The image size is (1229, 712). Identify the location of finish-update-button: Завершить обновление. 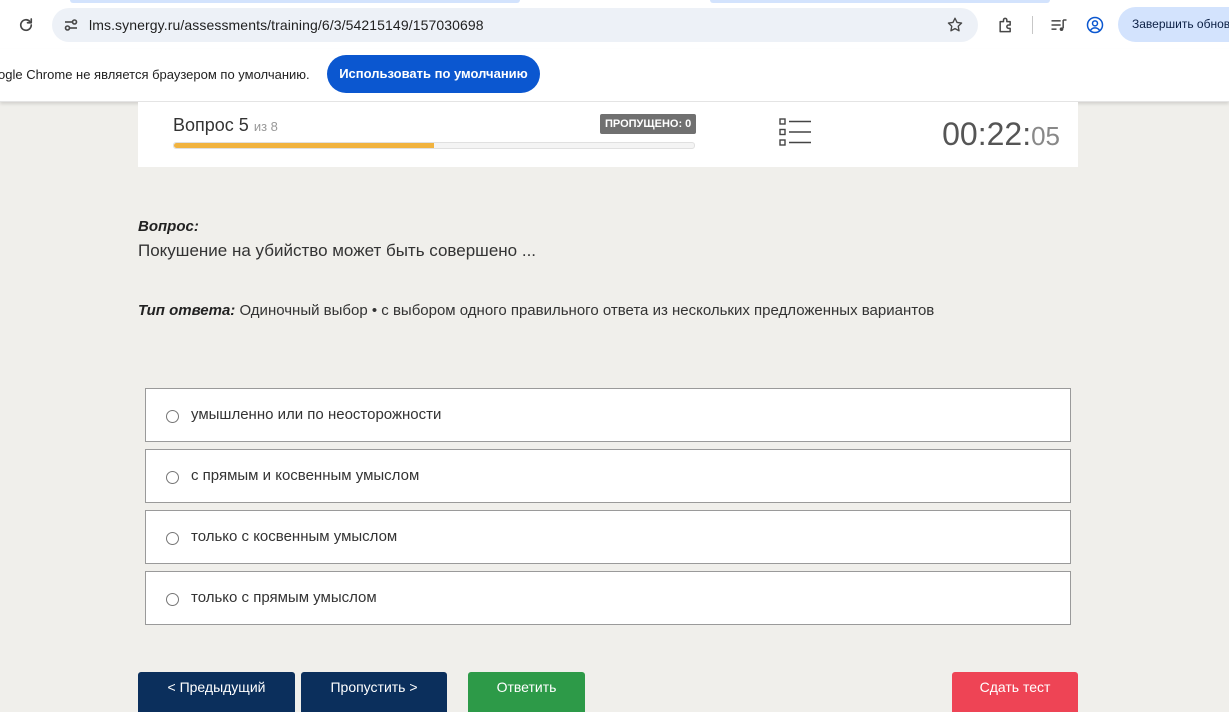
(1173, 24).